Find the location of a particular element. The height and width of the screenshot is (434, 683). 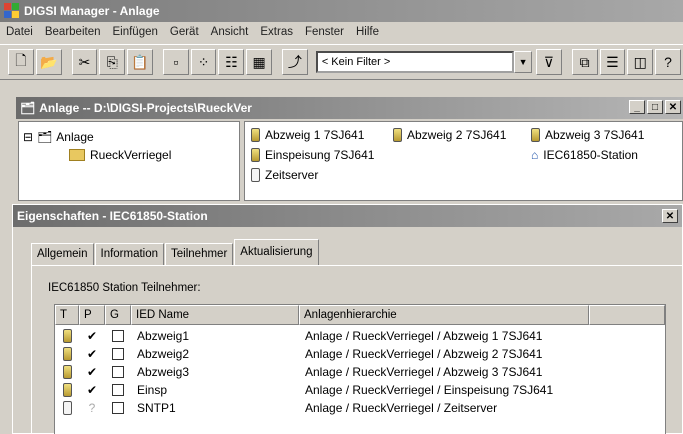

menu-geraet: Gerät is located at coordinates (184, 32).